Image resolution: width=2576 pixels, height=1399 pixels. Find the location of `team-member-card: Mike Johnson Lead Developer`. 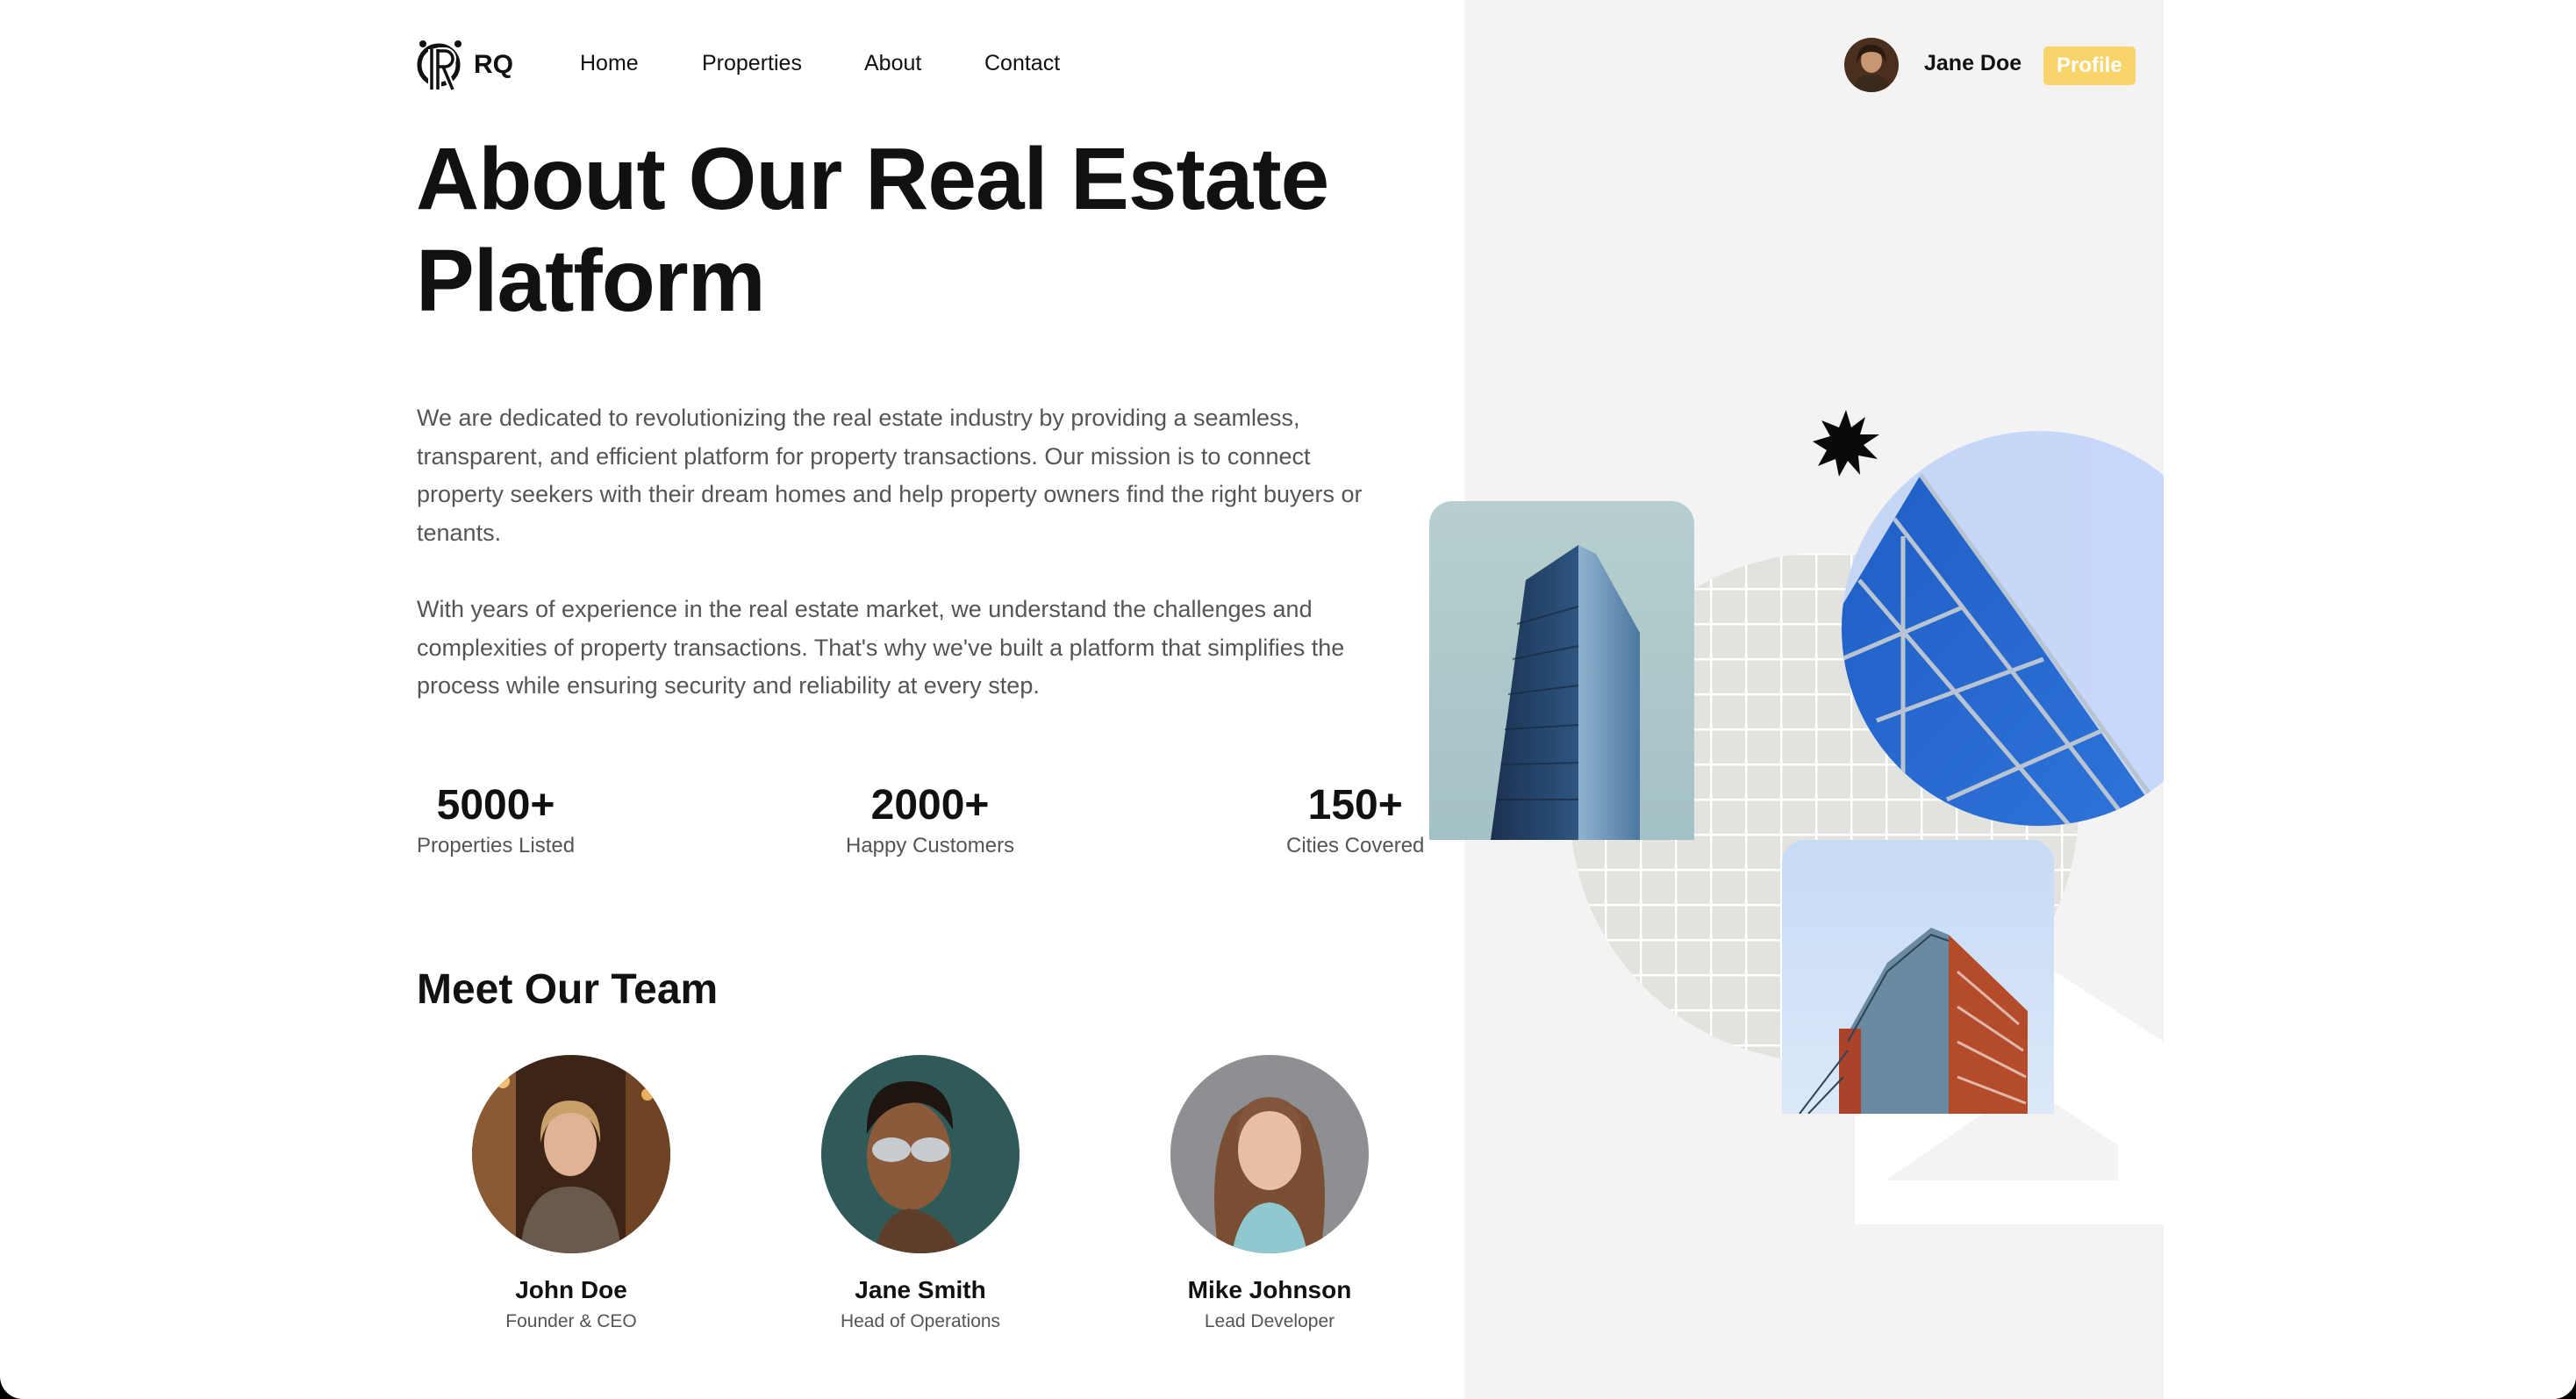

team-member-card: Mike Johnson Lead Developer is located at coordinates (1269, 1193).